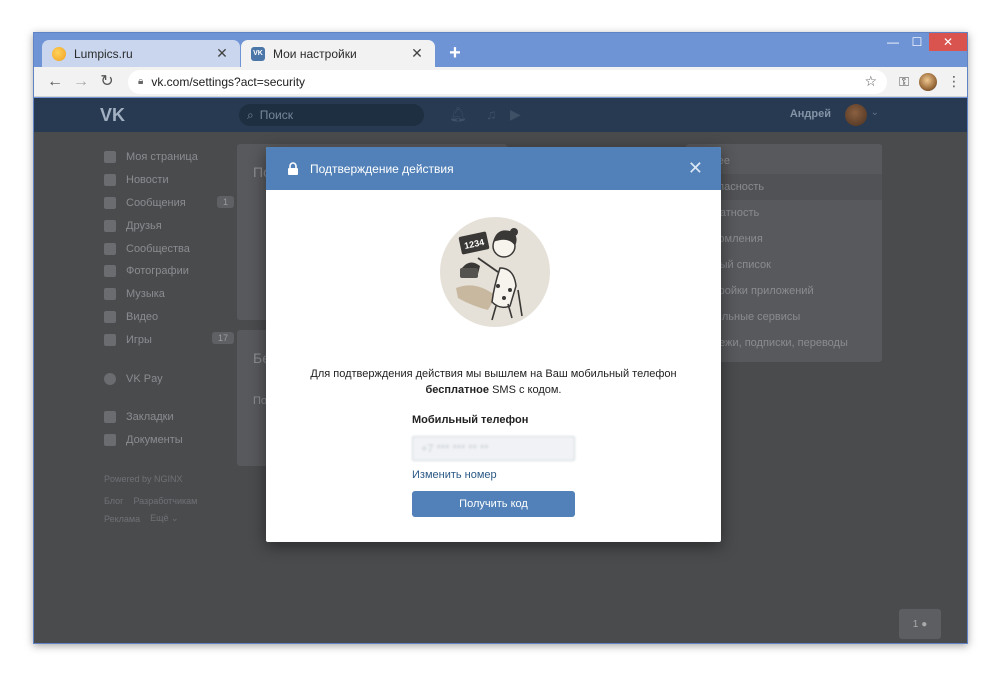 This screenshot has width=1000, height=677. Describe the element at coordinates (162, 157) in the screenshot. I see `sidebar-item-label: Моя страница` at that location.